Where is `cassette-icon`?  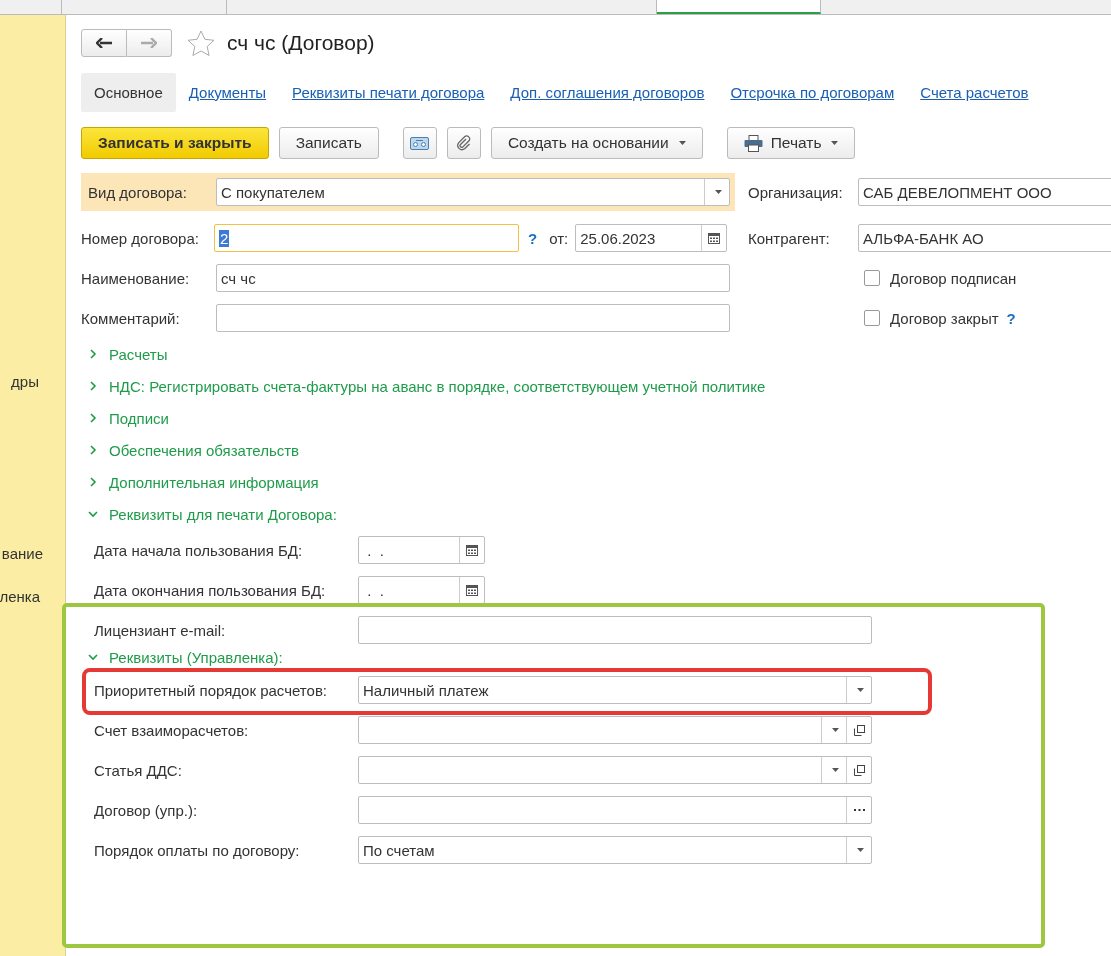 cassette-icon is located at coordinates (420, 143).